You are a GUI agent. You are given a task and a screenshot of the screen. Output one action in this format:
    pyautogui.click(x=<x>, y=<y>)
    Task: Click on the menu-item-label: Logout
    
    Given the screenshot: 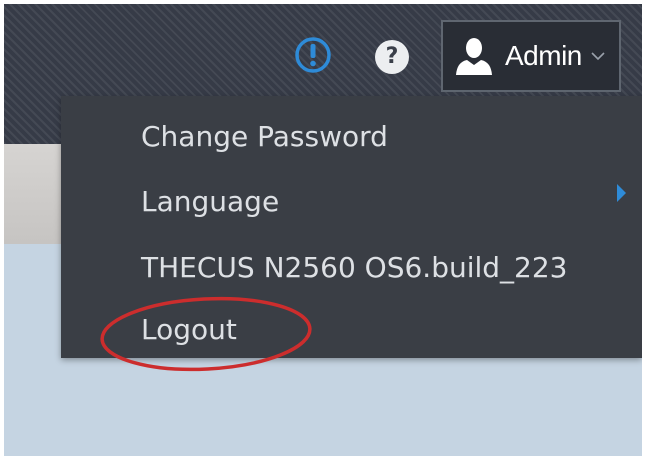 What is the action you would take?
    pyautogui.click(x=189, y=329)
    